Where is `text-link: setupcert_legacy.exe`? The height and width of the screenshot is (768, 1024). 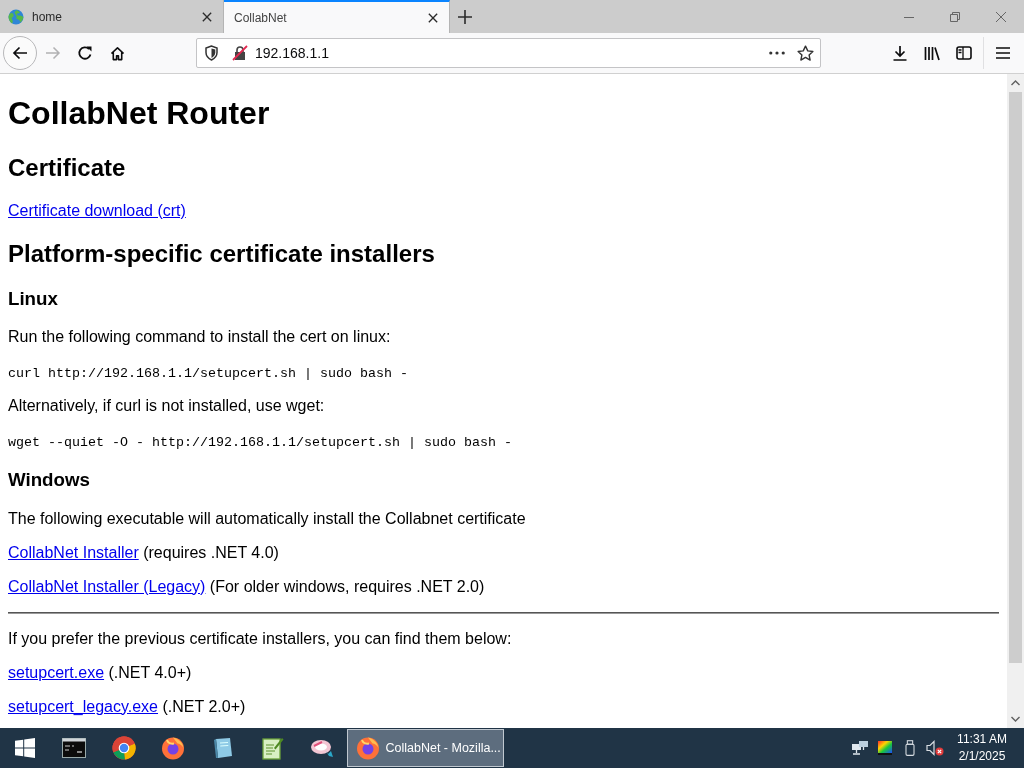 text-link: setupcert_legacy.exe is located at coordinates (83, 706).